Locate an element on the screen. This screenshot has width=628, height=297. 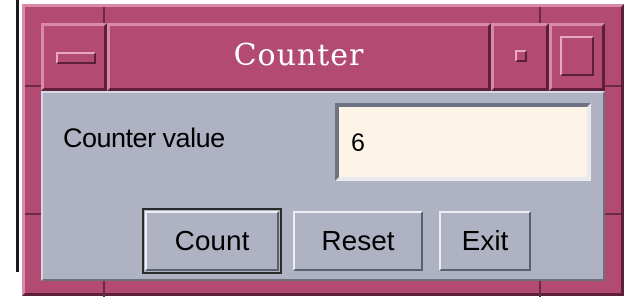
window-menu-icon is located at coordinates (76, 58).